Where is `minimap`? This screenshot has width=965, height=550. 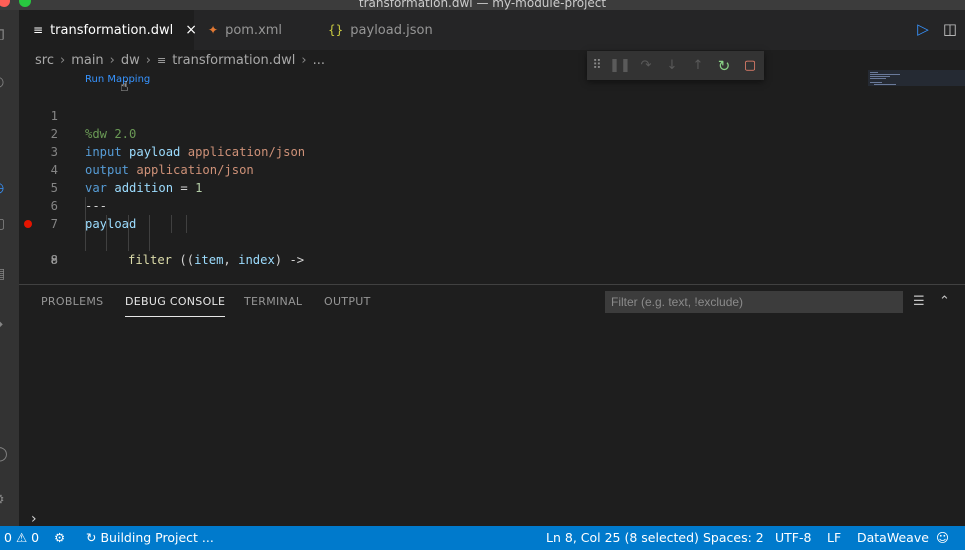
minimap is located at coordinates (916, 78).